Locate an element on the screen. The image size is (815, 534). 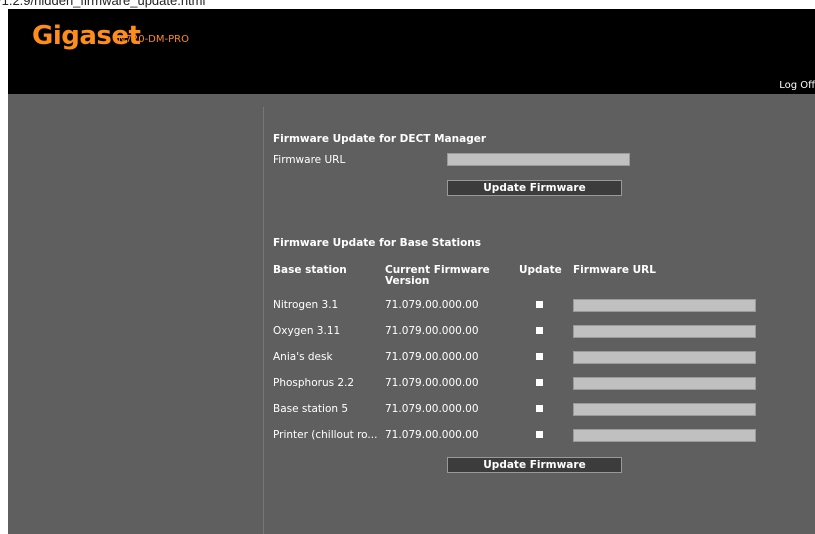
table-row: Ania's desk 71.079.00.000.00 is located at coordinates (411, 358).